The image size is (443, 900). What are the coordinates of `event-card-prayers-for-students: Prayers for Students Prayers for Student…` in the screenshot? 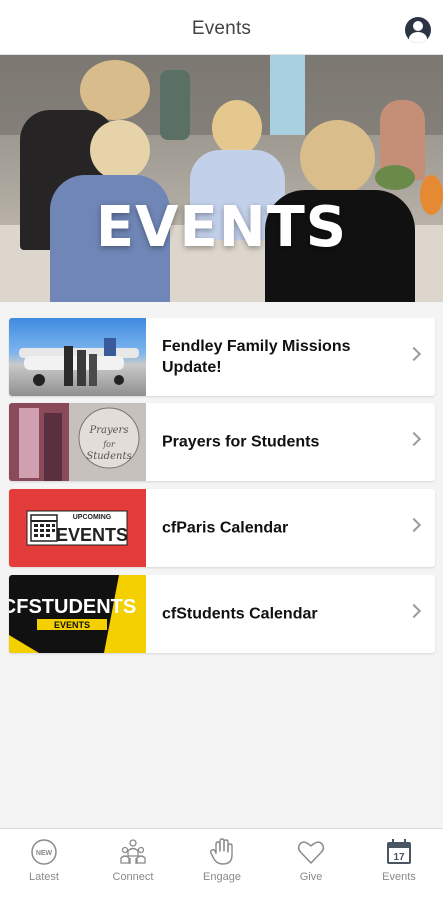 It's located at (222, 442).